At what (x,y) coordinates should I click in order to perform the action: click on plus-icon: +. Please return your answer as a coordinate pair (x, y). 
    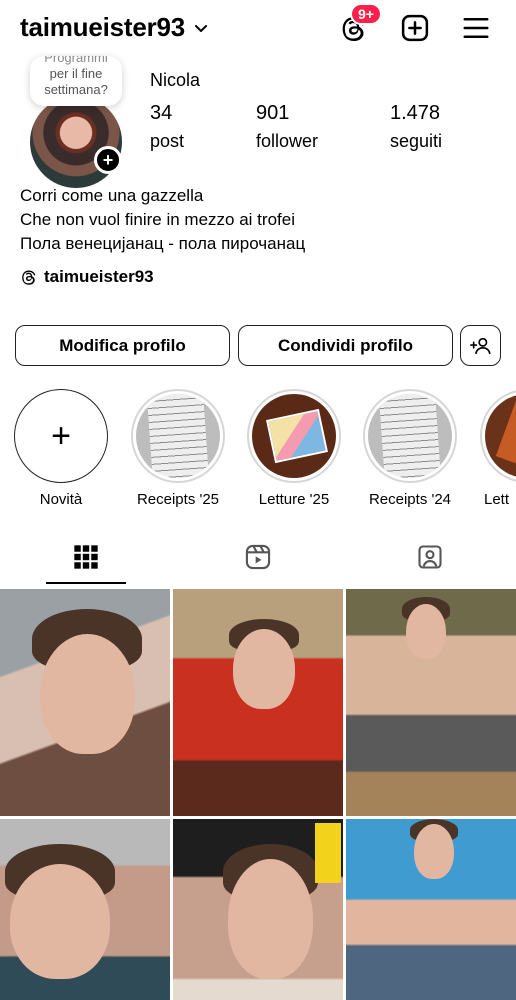
    Looking at the image, I should click on (61, 436).